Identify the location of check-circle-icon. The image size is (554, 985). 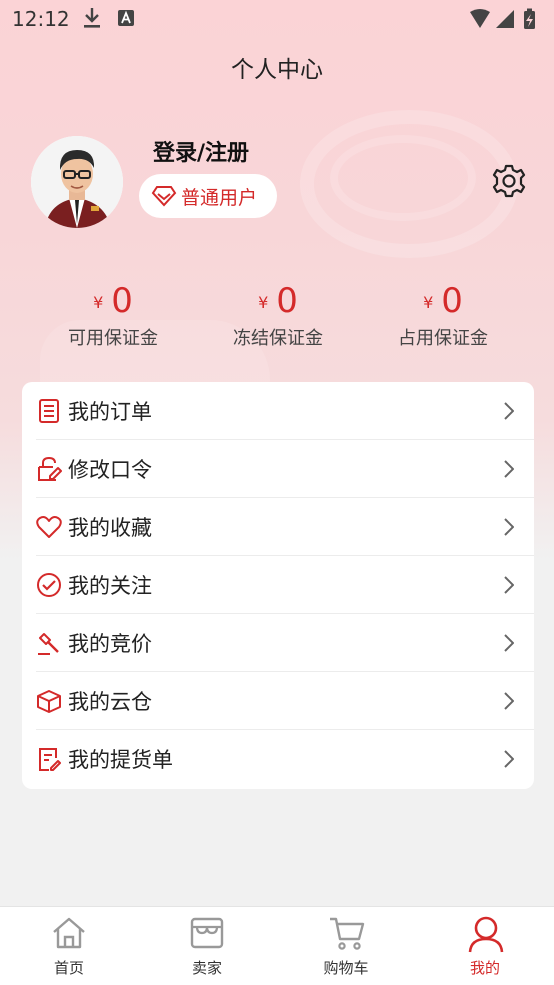
(49, 585).